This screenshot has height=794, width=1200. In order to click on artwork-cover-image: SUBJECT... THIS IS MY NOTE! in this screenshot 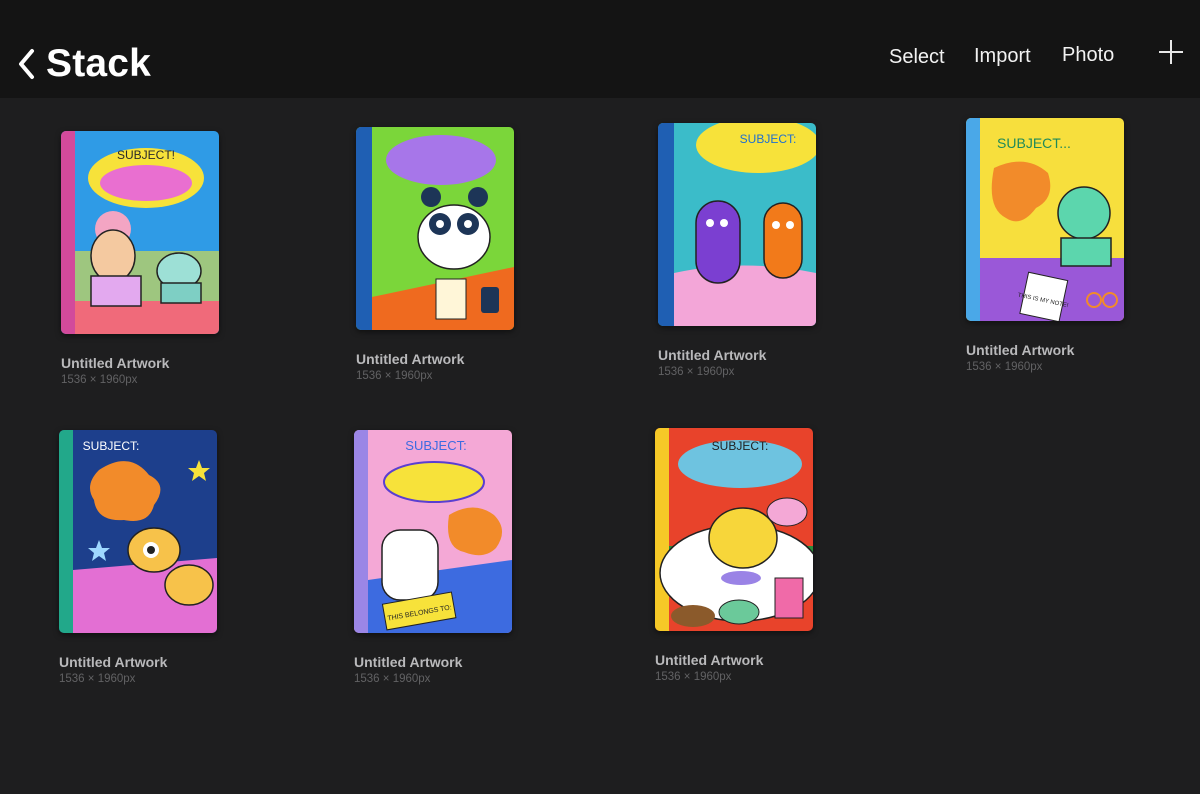, I will do `click(1045, 219)`.